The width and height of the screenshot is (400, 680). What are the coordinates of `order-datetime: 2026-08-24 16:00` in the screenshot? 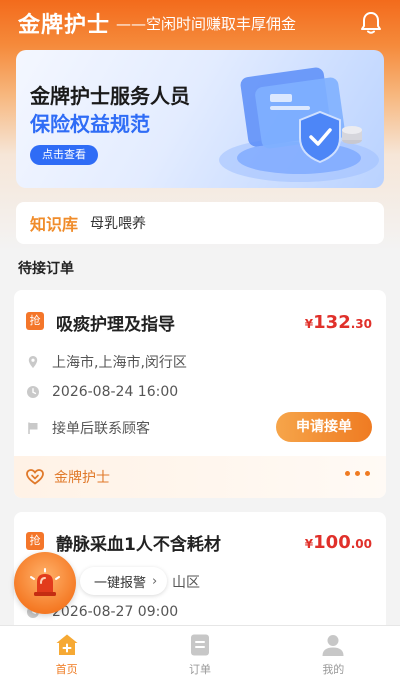 It's located at (102, 392).